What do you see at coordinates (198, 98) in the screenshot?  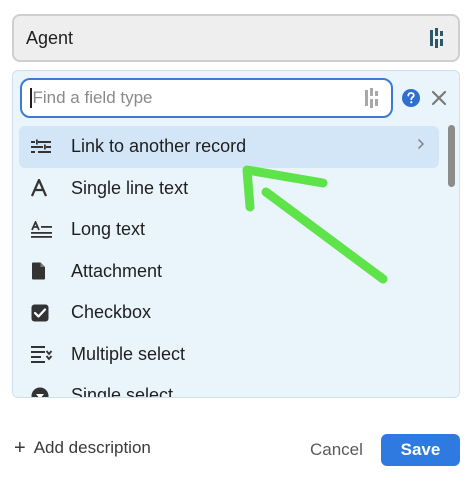 I see `field-type-search-input` at bounding box center [198, 98].